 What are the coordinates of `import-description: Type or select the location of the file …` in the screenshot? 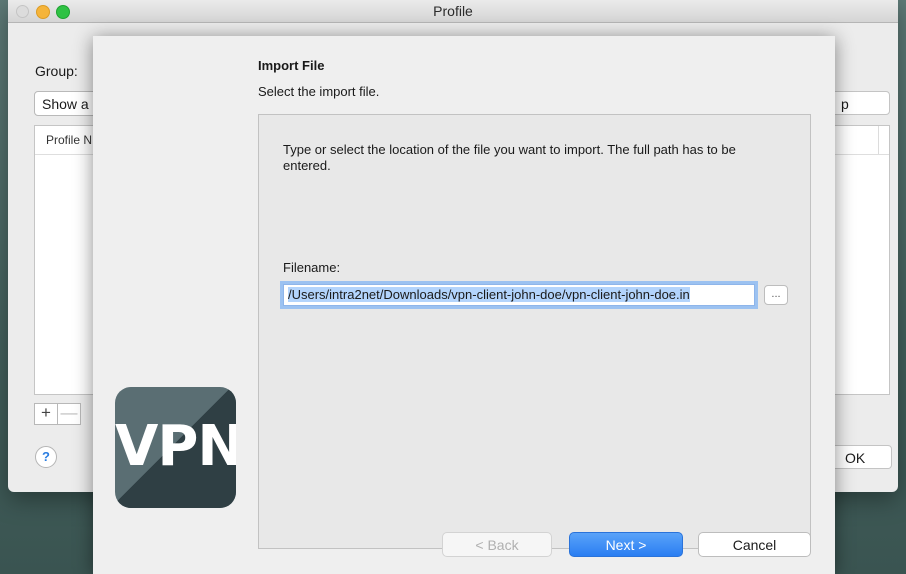 It's located at (509, 157).